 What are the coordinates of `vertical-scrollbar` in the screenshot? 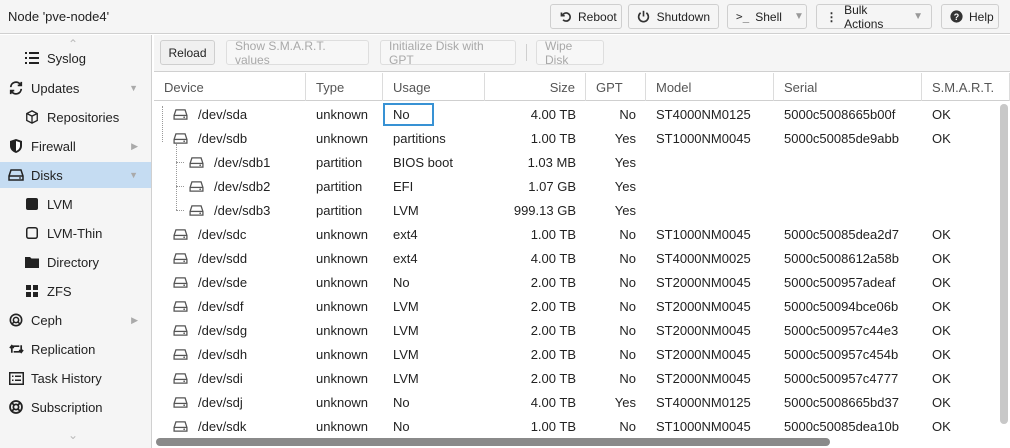 It's located at (1004, 264).